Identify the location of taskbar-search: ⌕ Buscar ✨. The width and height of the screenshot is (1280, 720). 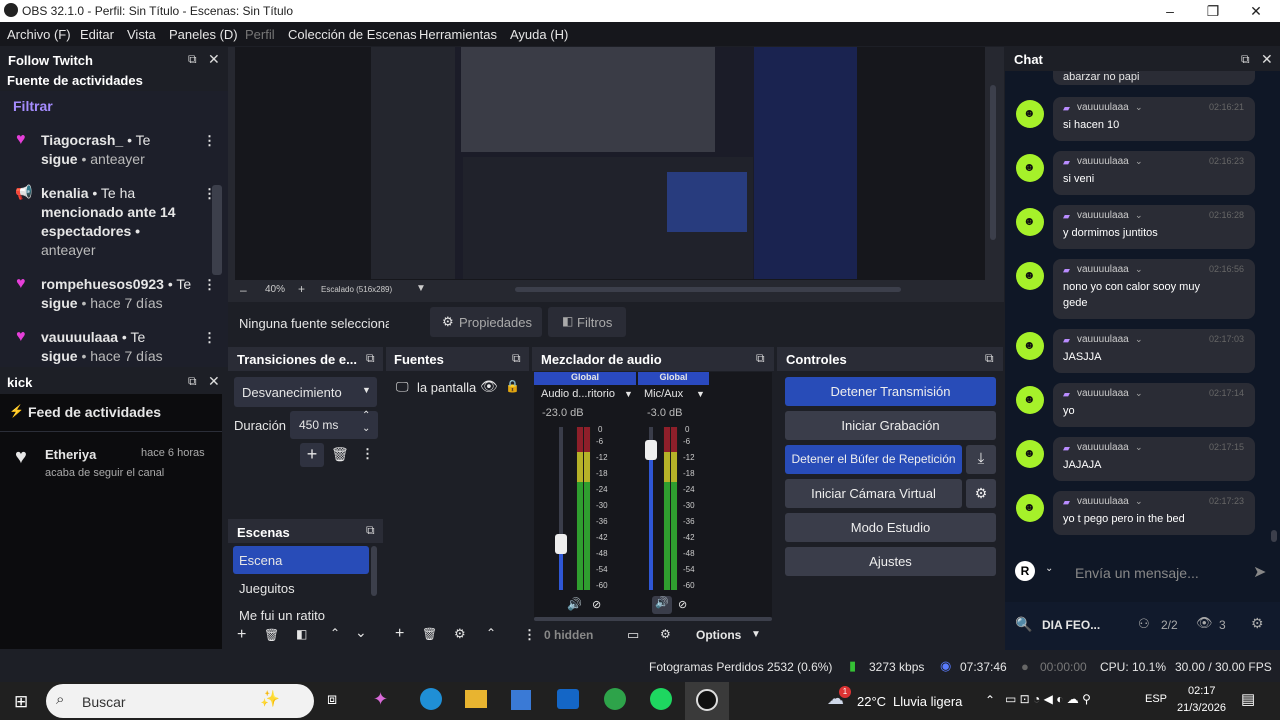
(180, 701).